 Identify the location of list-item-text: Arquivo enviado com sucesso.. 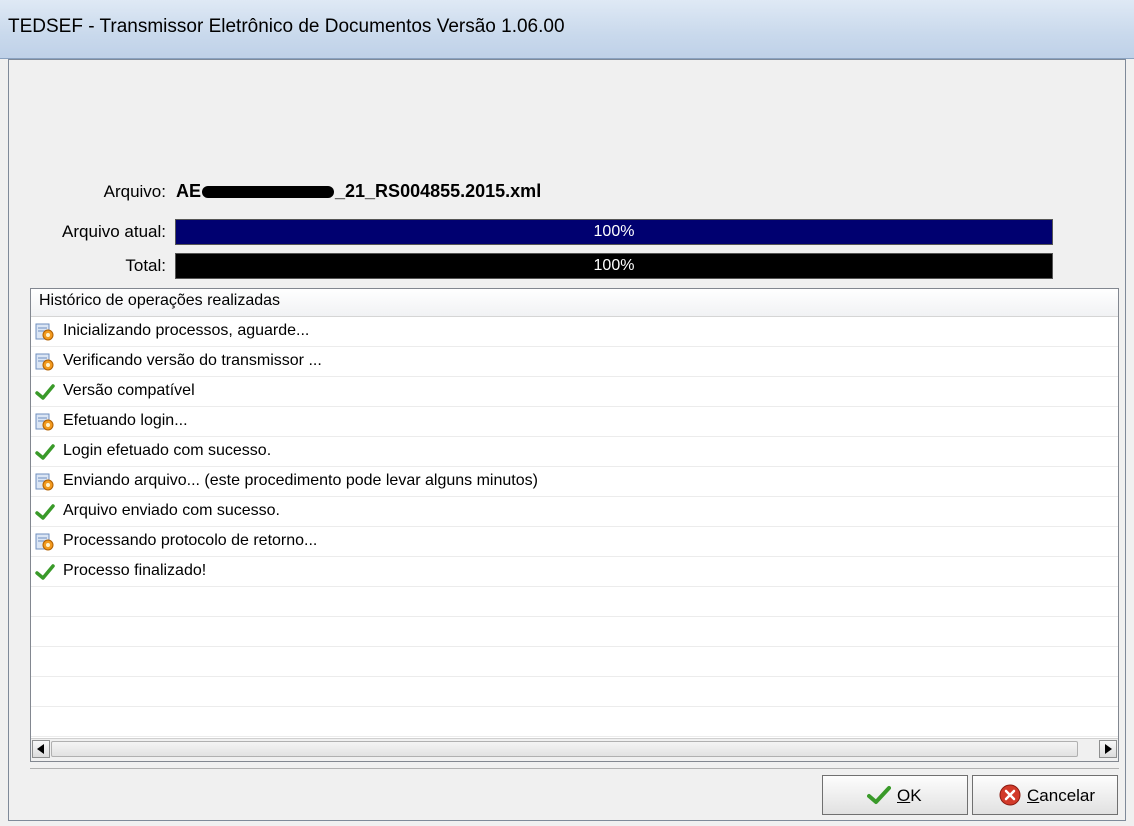
(171, 510).